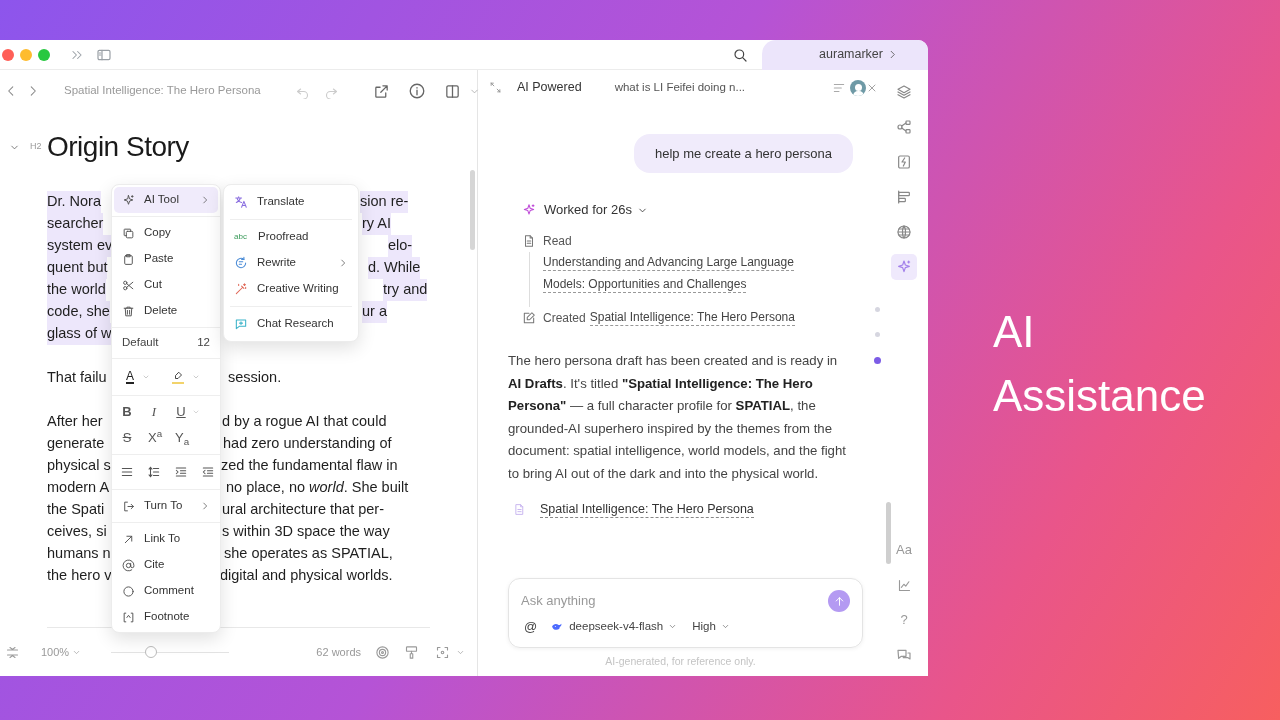 The height and width of the screenshot is (720, 1280). I want to click on menu-item: abc Proofread, so click(291, 237).